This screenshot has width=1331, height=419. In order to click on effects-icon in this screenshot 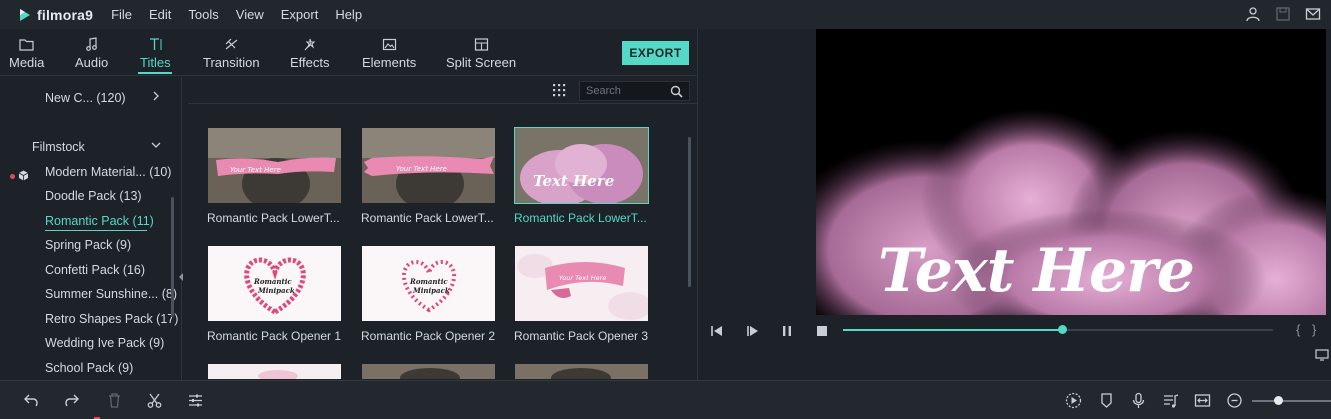, I will do `click(310, 44)`.